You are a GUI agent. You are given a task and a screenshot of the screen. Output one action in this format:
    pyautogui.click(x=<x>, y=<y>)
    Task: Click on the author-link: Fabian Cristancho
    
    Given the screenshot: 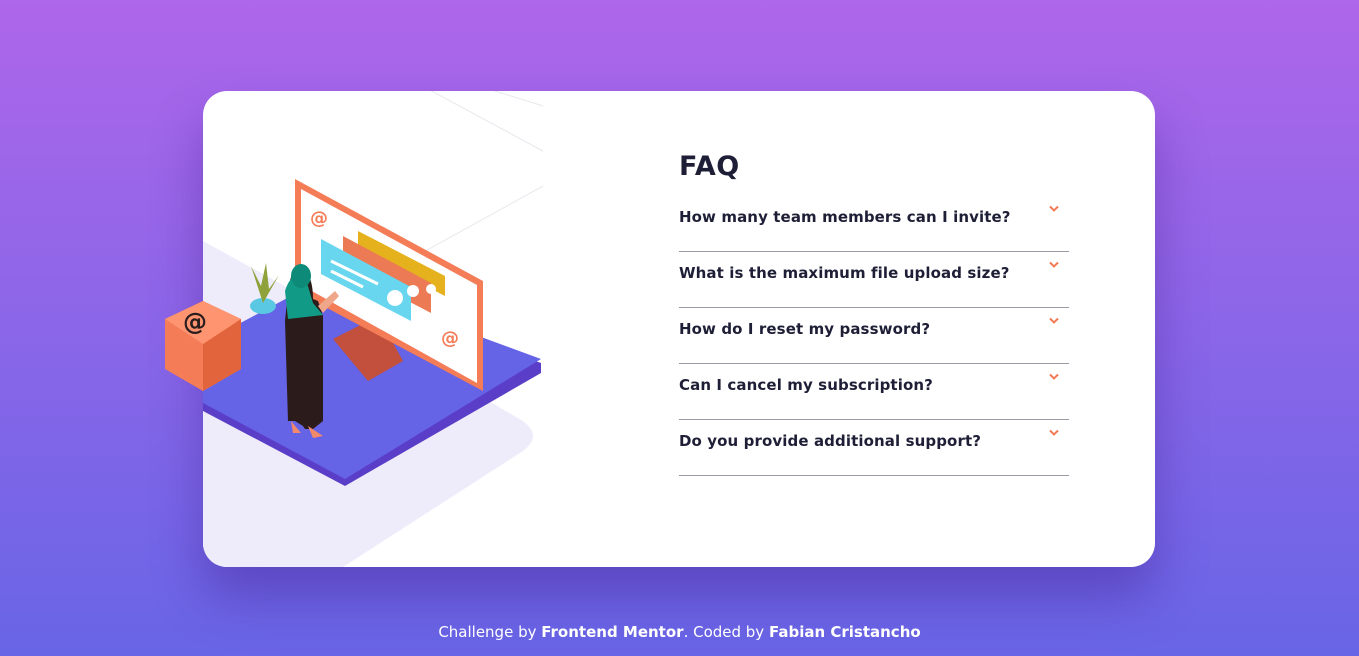 What is the action you would take?
    pyautogui.click(x=845, y=632)
    